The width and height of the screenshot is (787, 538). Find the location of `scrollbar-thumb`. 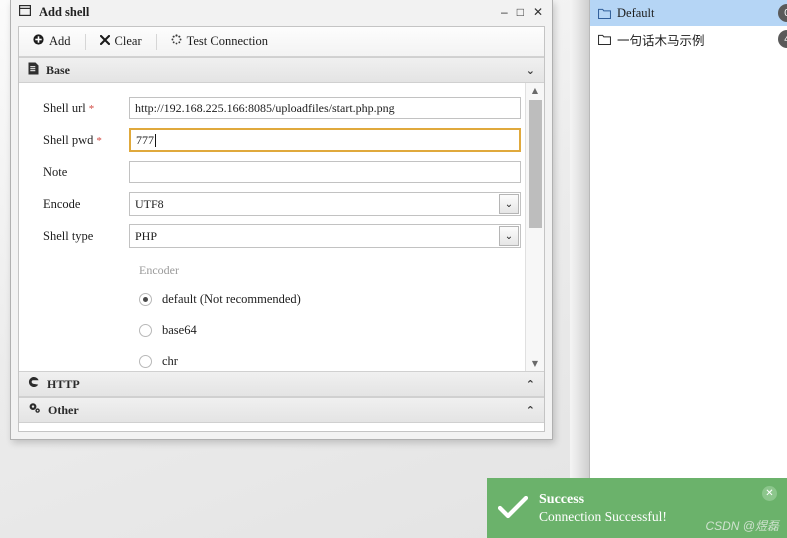

scrollbar-thumb is located at coordinates (535, 164).